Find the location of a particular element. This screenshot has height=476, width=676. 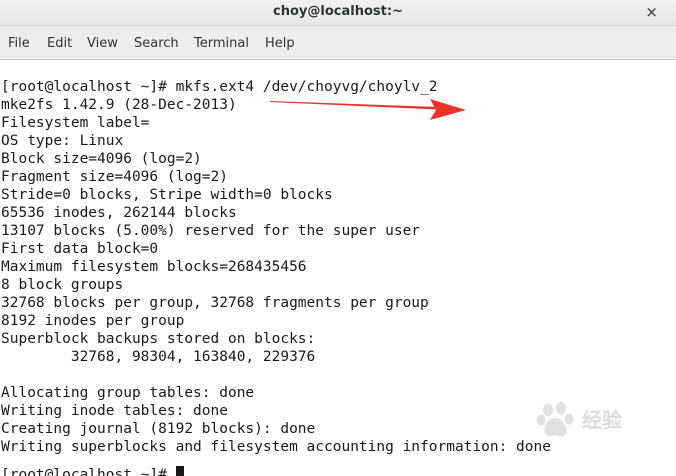

terminal-line: 8192 inodes per group is located at coordinates (93, 321).